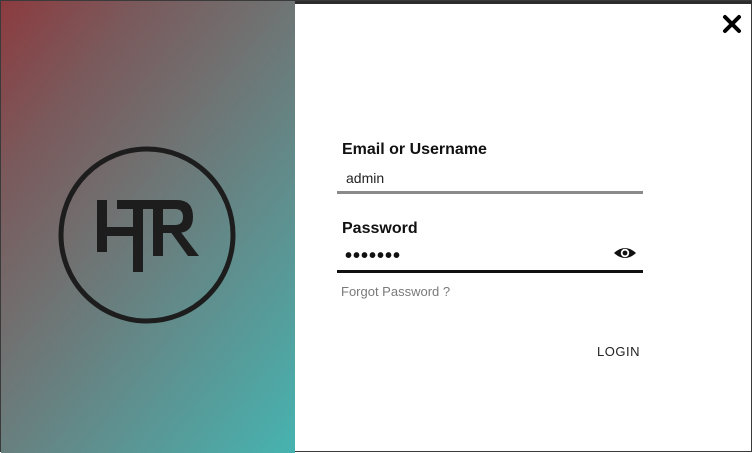  What do you see at coordinates (490, 179) in the screenshot?
I see `email-field` at bounding box center [490, 179].